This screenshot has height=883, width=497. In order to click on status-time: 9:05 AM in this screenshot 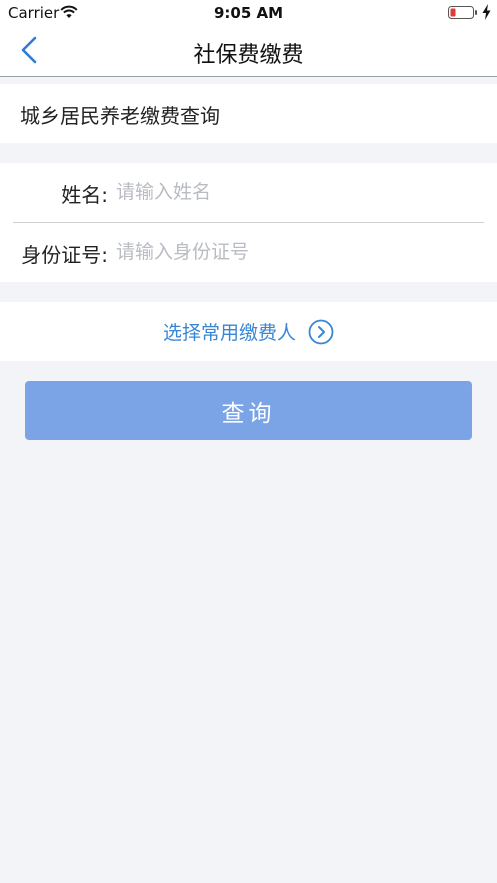, I will do `click(248, 13)`.